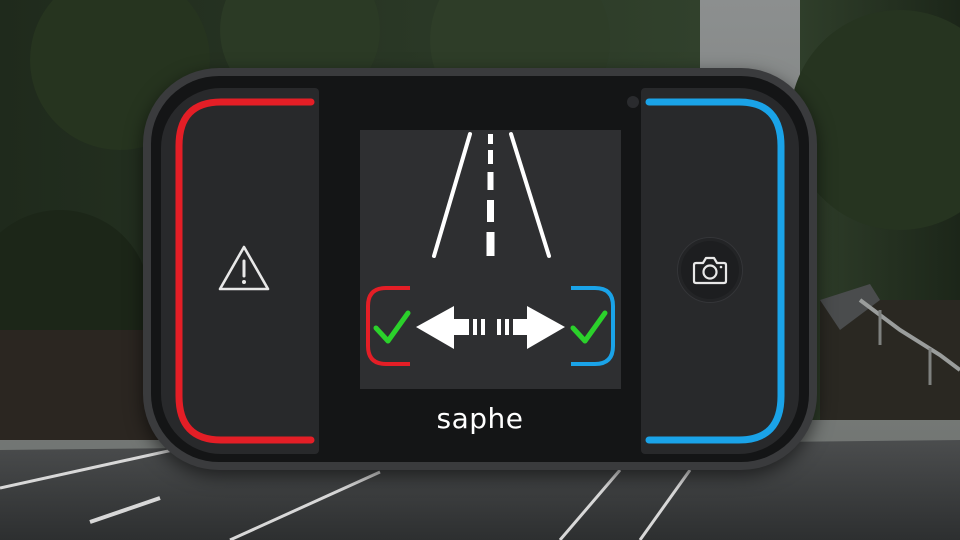  I want to click on warning-triangle-icon, so click(244, 268).